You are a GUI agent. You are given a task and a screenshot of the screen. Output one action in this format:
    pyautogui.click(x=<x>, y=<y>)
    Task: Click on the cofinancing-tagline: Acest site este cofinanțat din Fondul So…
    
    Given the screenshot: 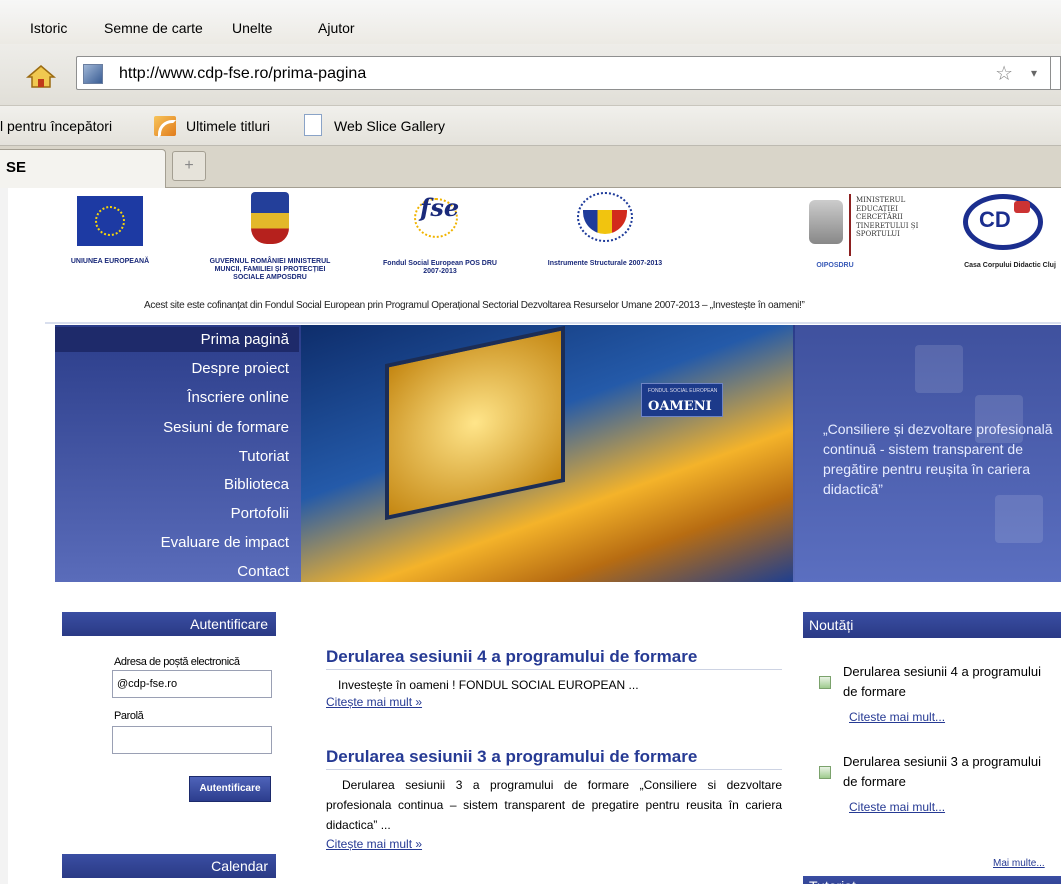 What is the action you would take?
    pyautogui.click(x=474, y=305)
    